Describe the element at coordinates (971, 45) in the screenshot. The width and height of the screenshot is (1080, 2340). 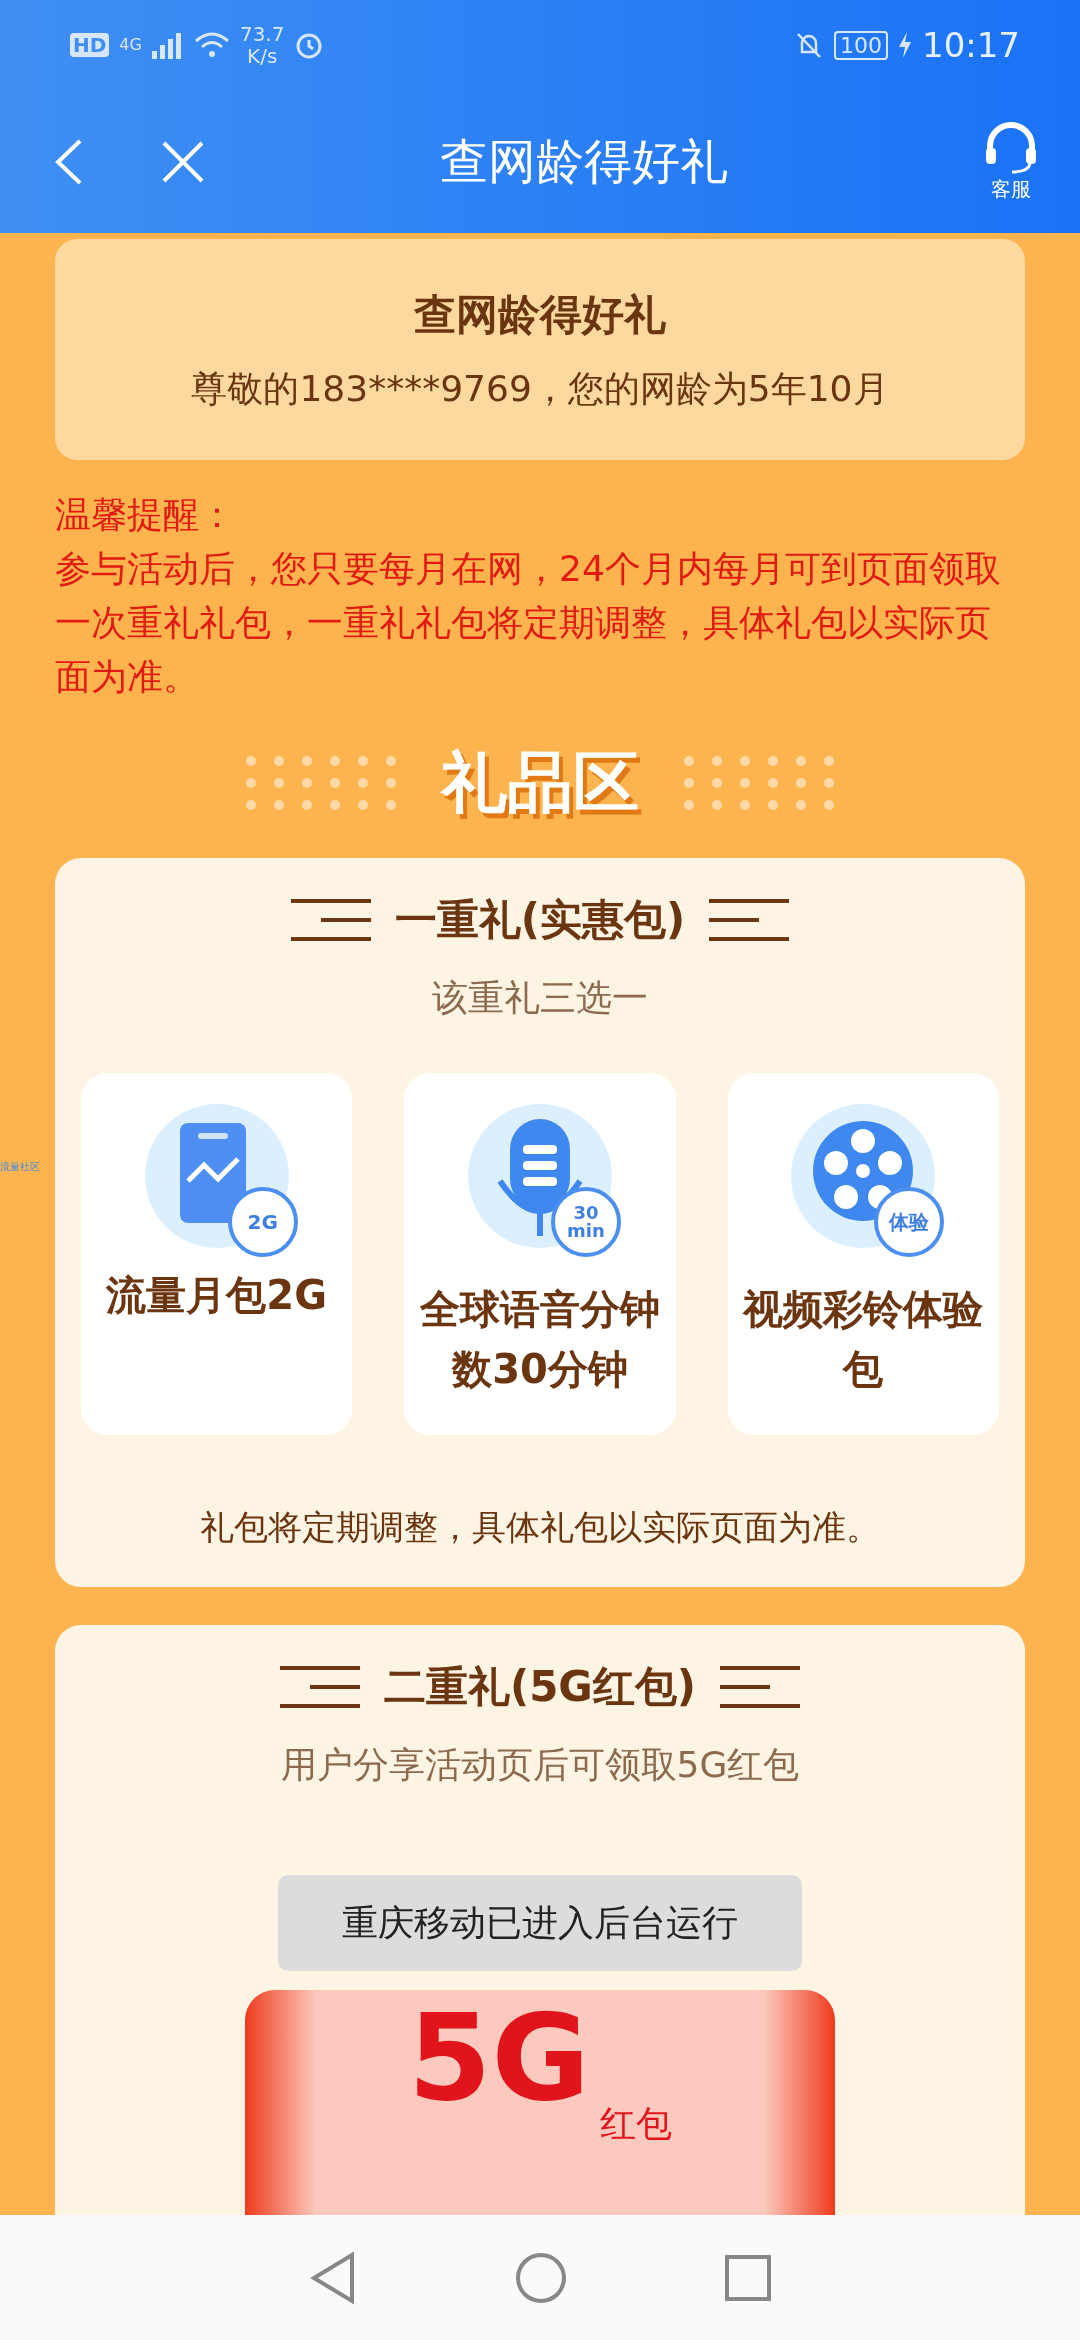
I see `clock-time: 10:17` at that location.